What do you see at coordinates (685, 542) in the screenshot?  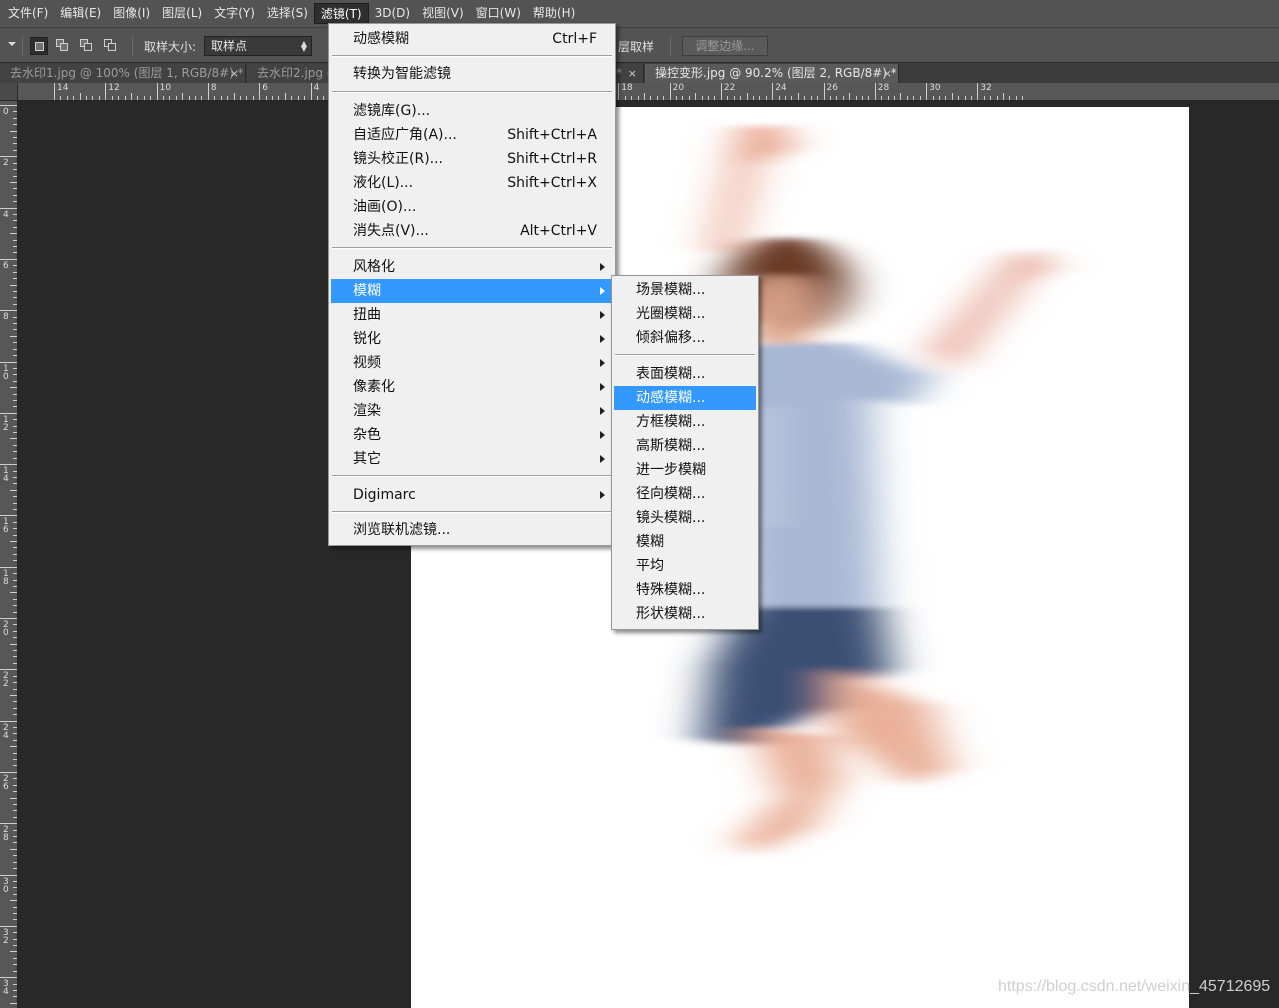 I see `menu-item-blur-simple: 模糊` at bounding box center [685, 542].